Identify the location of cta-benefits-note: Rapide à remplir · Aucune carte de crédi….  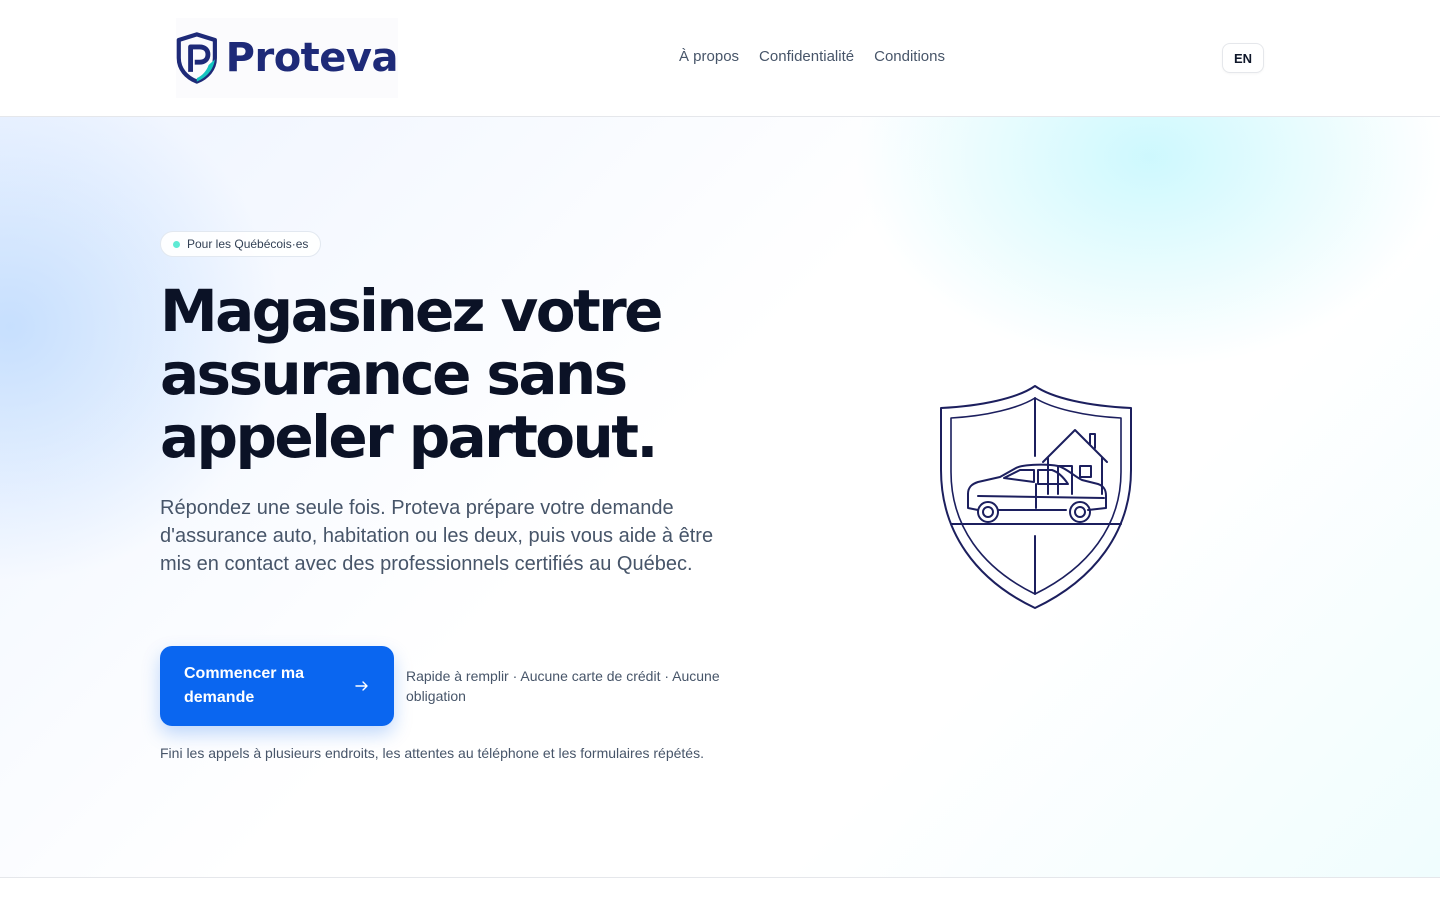
(563, 686).